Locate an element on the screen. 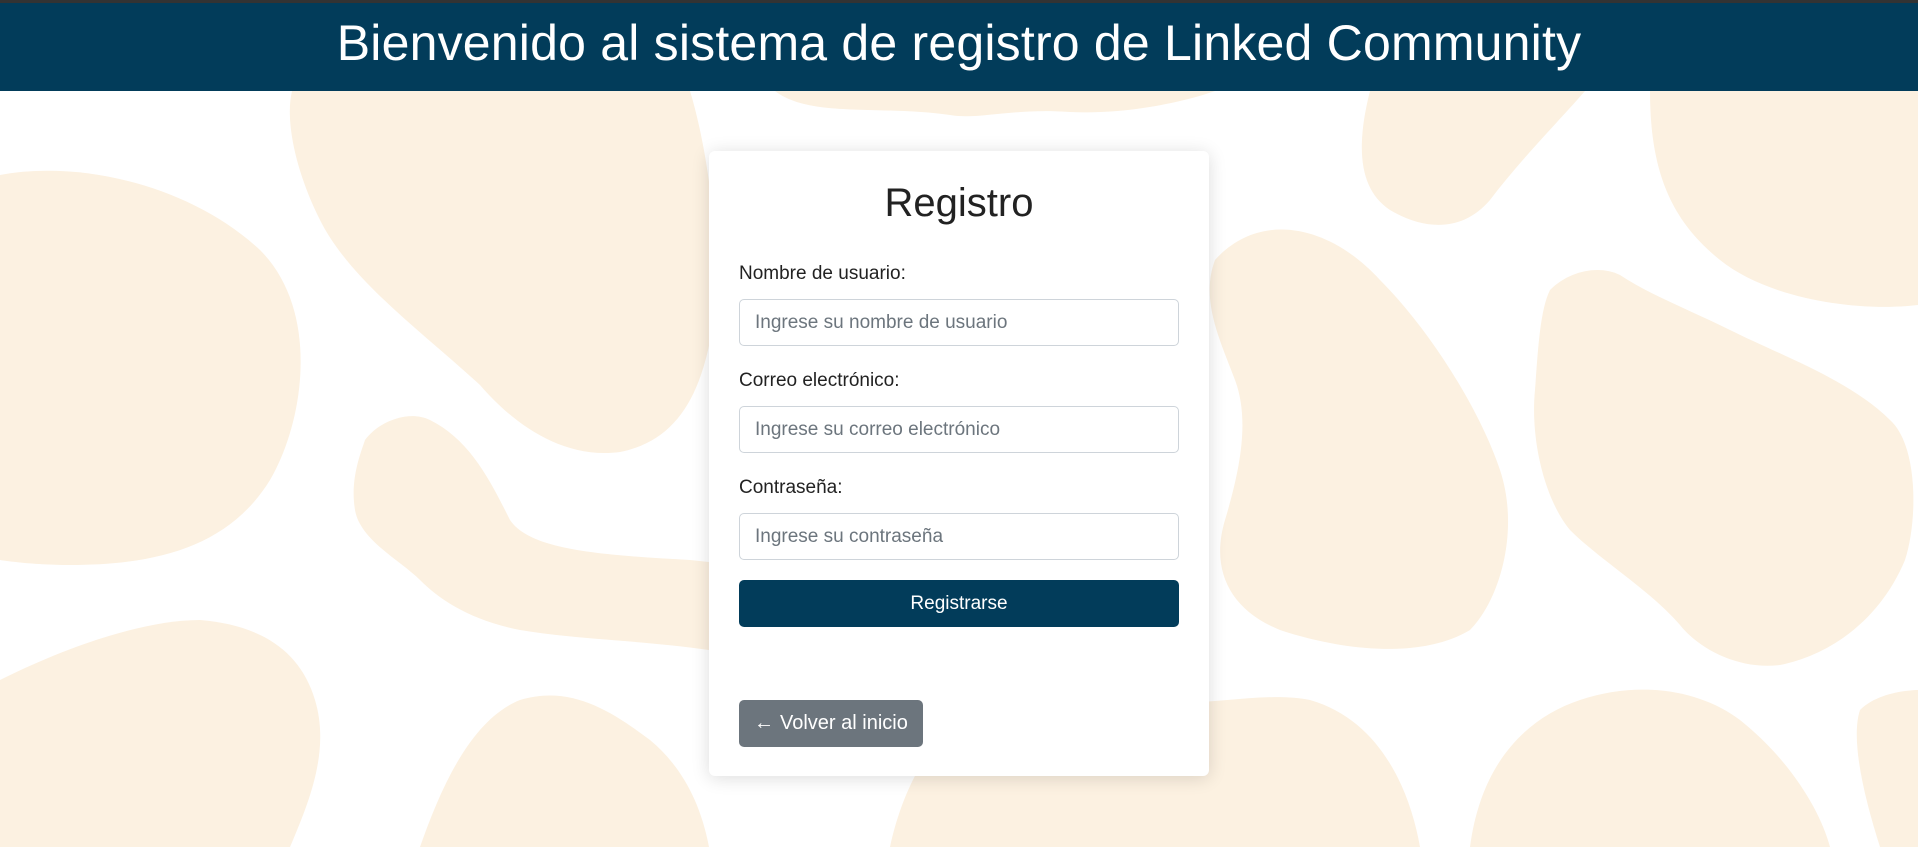  password-input is located at coordinates (959, 536).